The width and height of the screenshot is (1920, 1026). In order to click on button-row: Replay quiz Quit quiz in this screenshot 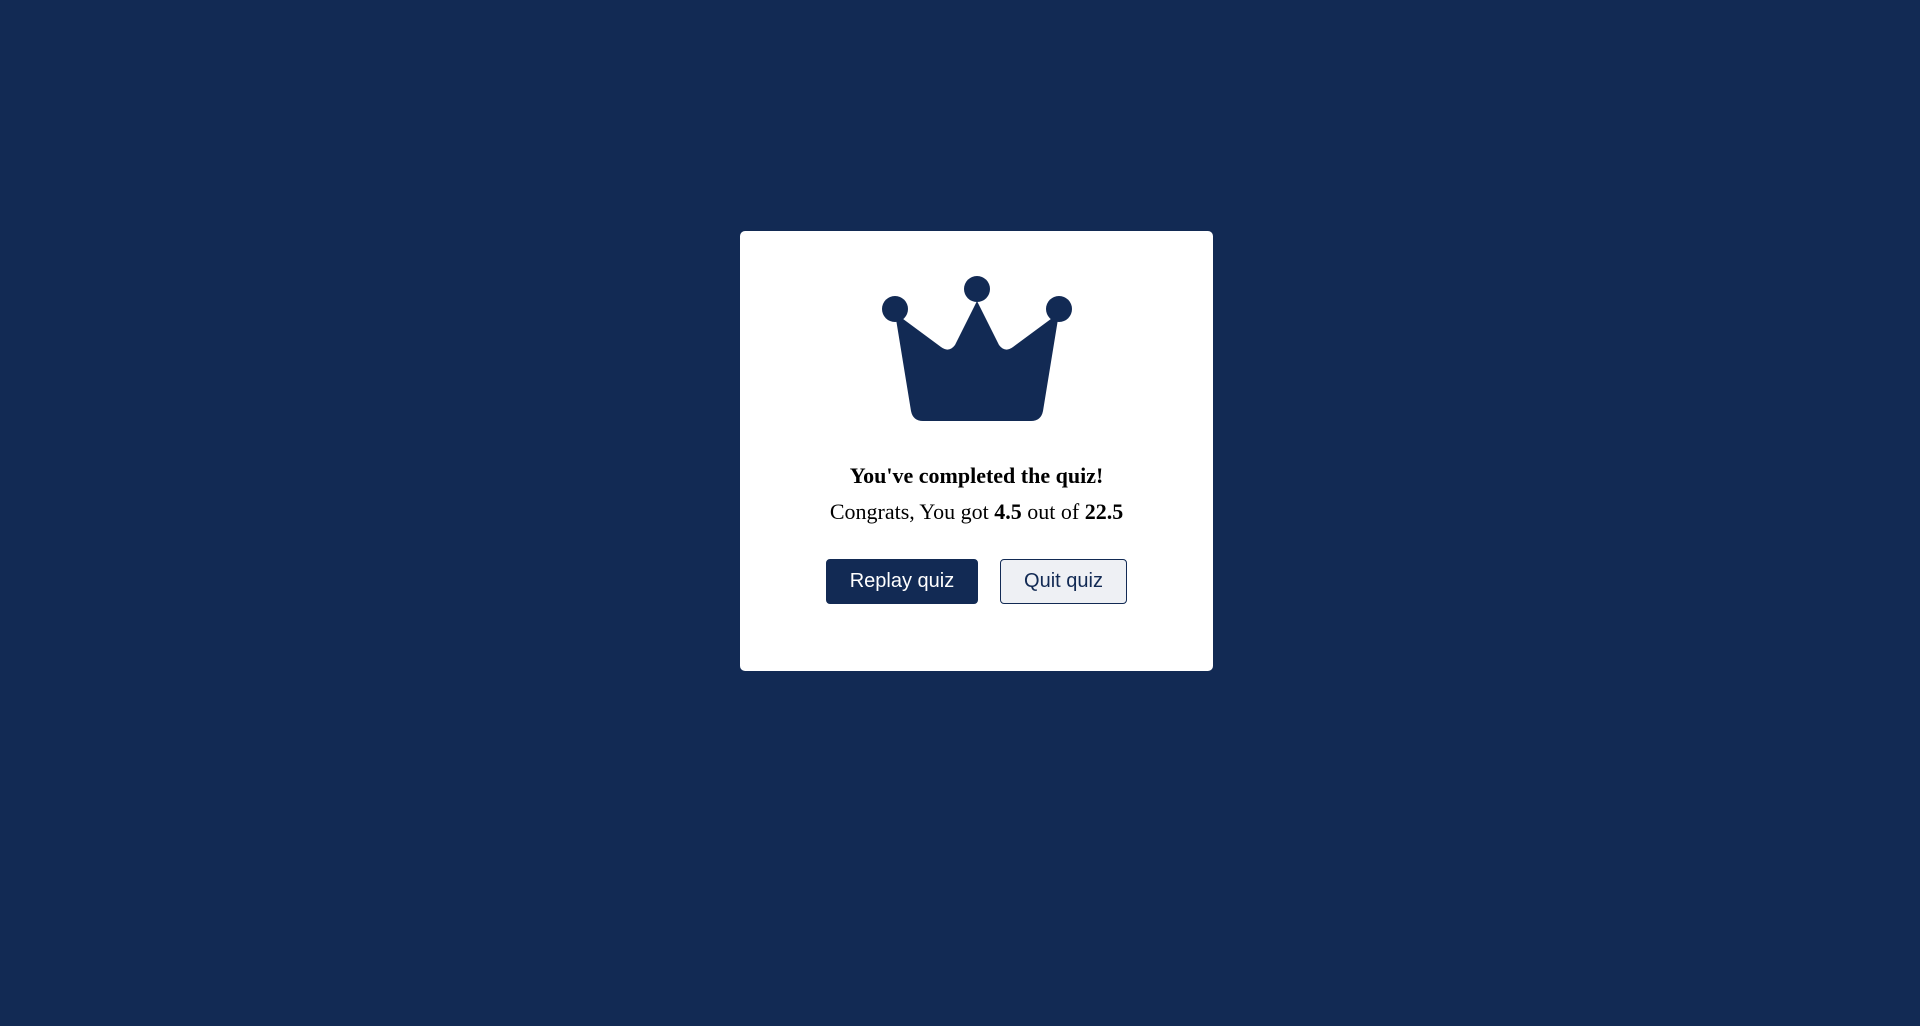, I will do `click(976, 581)`.